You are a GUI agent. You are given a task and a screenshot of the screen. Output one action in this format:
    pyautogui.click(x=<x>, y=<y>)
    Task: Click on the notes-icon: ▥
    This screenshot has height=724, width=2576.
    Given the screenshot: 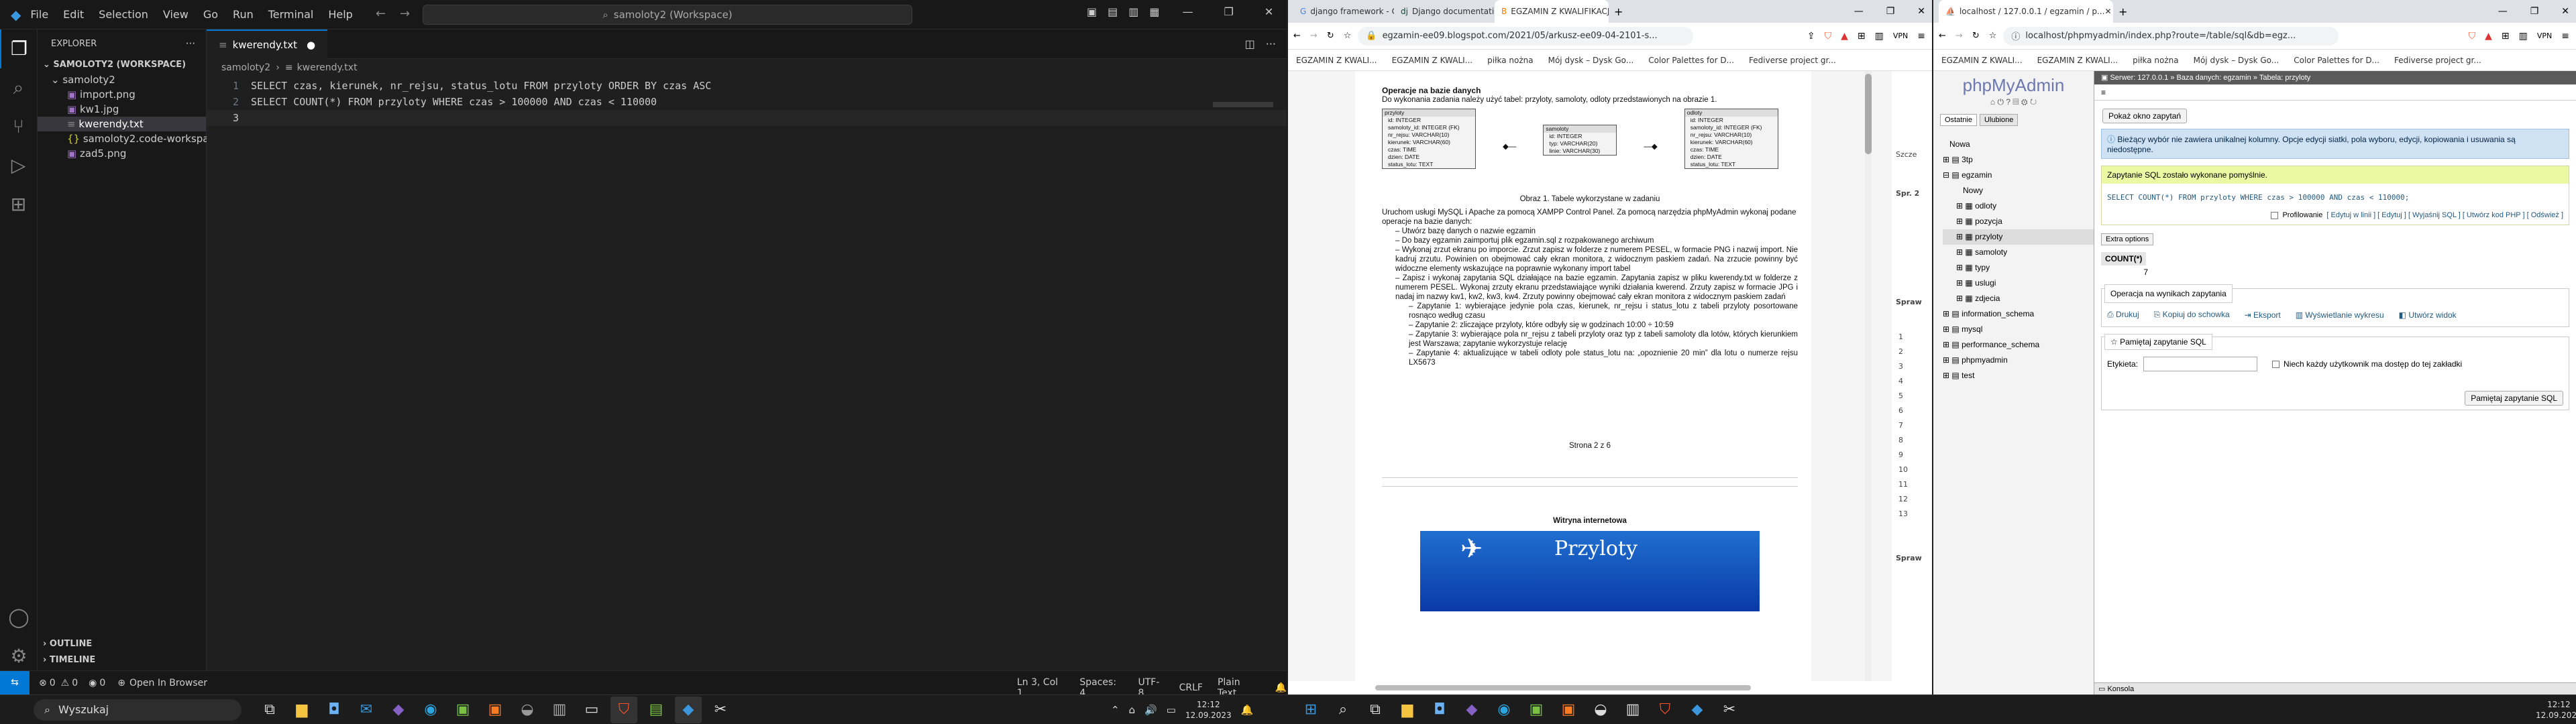 What is the action you would take?
    pyautogui.click(x=1632, y=710)
    